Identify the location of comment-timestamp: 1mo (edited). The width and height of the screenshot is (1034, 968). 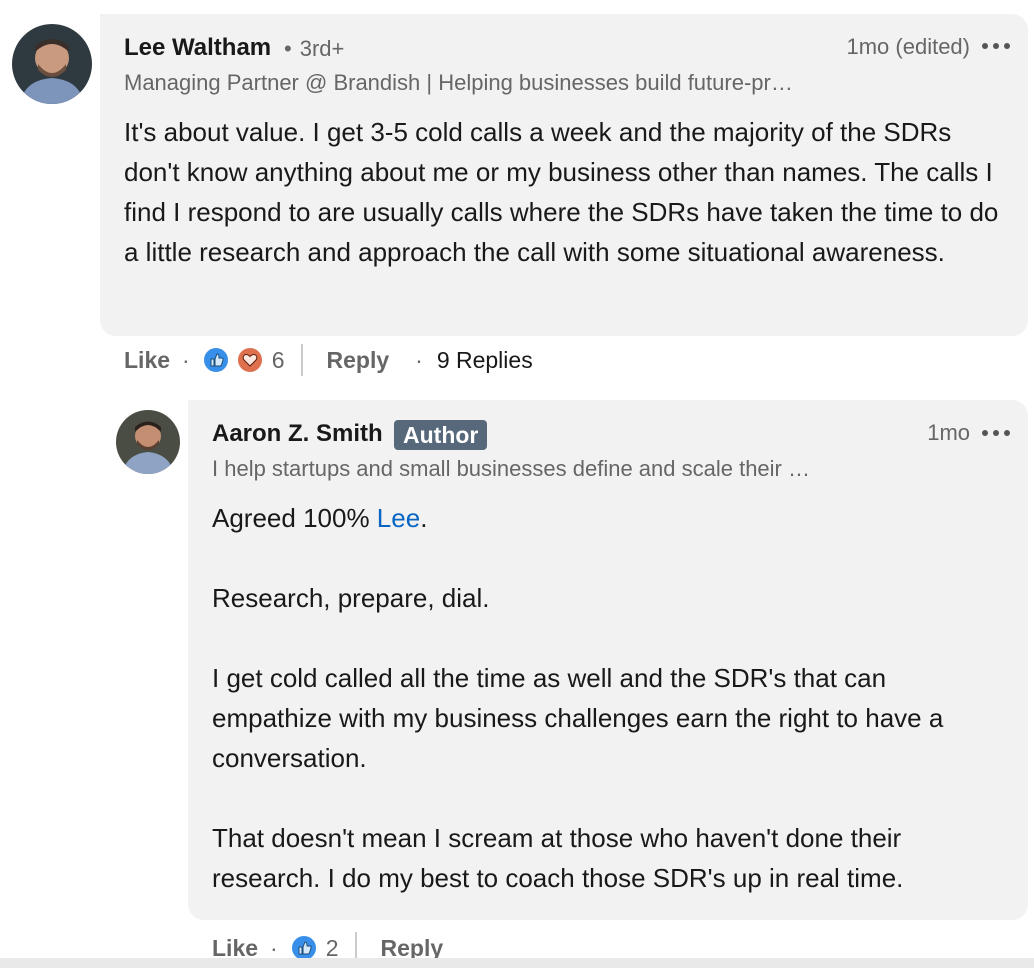
(908, 46).